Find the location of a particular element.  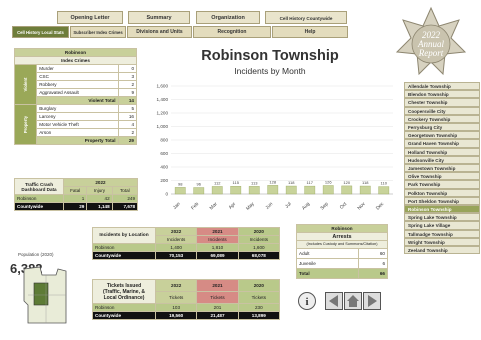

bar-value-label: 115 is located at coordinates (236, 182).